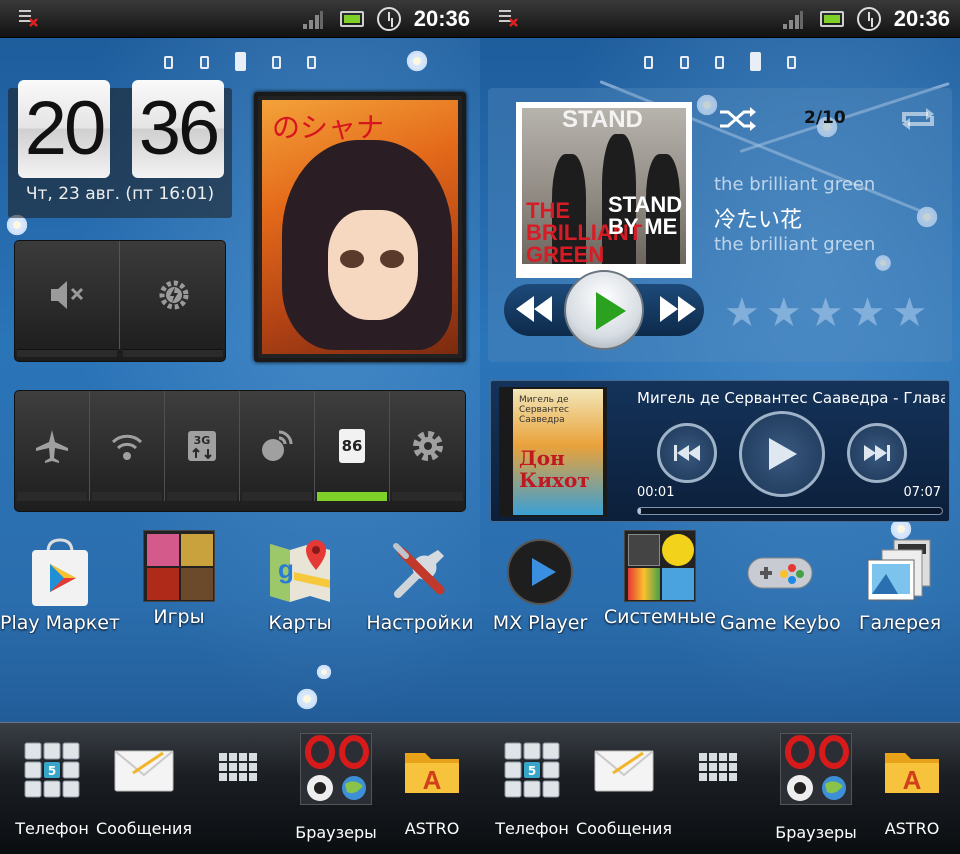 The image size is (960, 854). I want to click on app-gallery: Галерея, so click(900, 585).